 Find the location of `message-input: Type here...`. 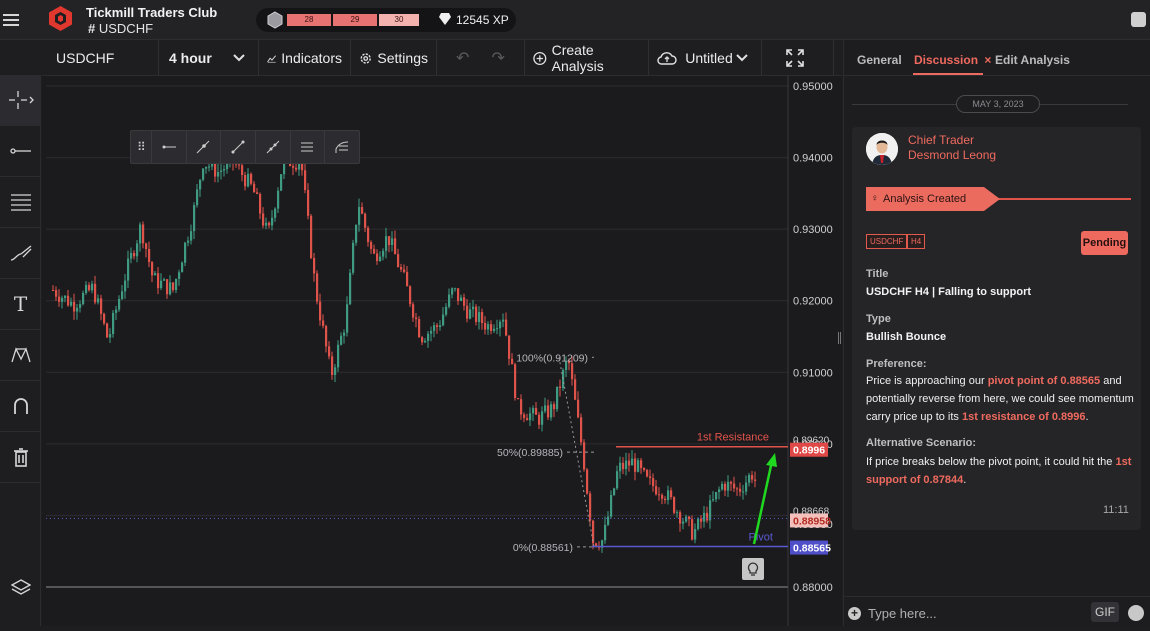

message-input: Type here... is located at coordinates (902, 613).